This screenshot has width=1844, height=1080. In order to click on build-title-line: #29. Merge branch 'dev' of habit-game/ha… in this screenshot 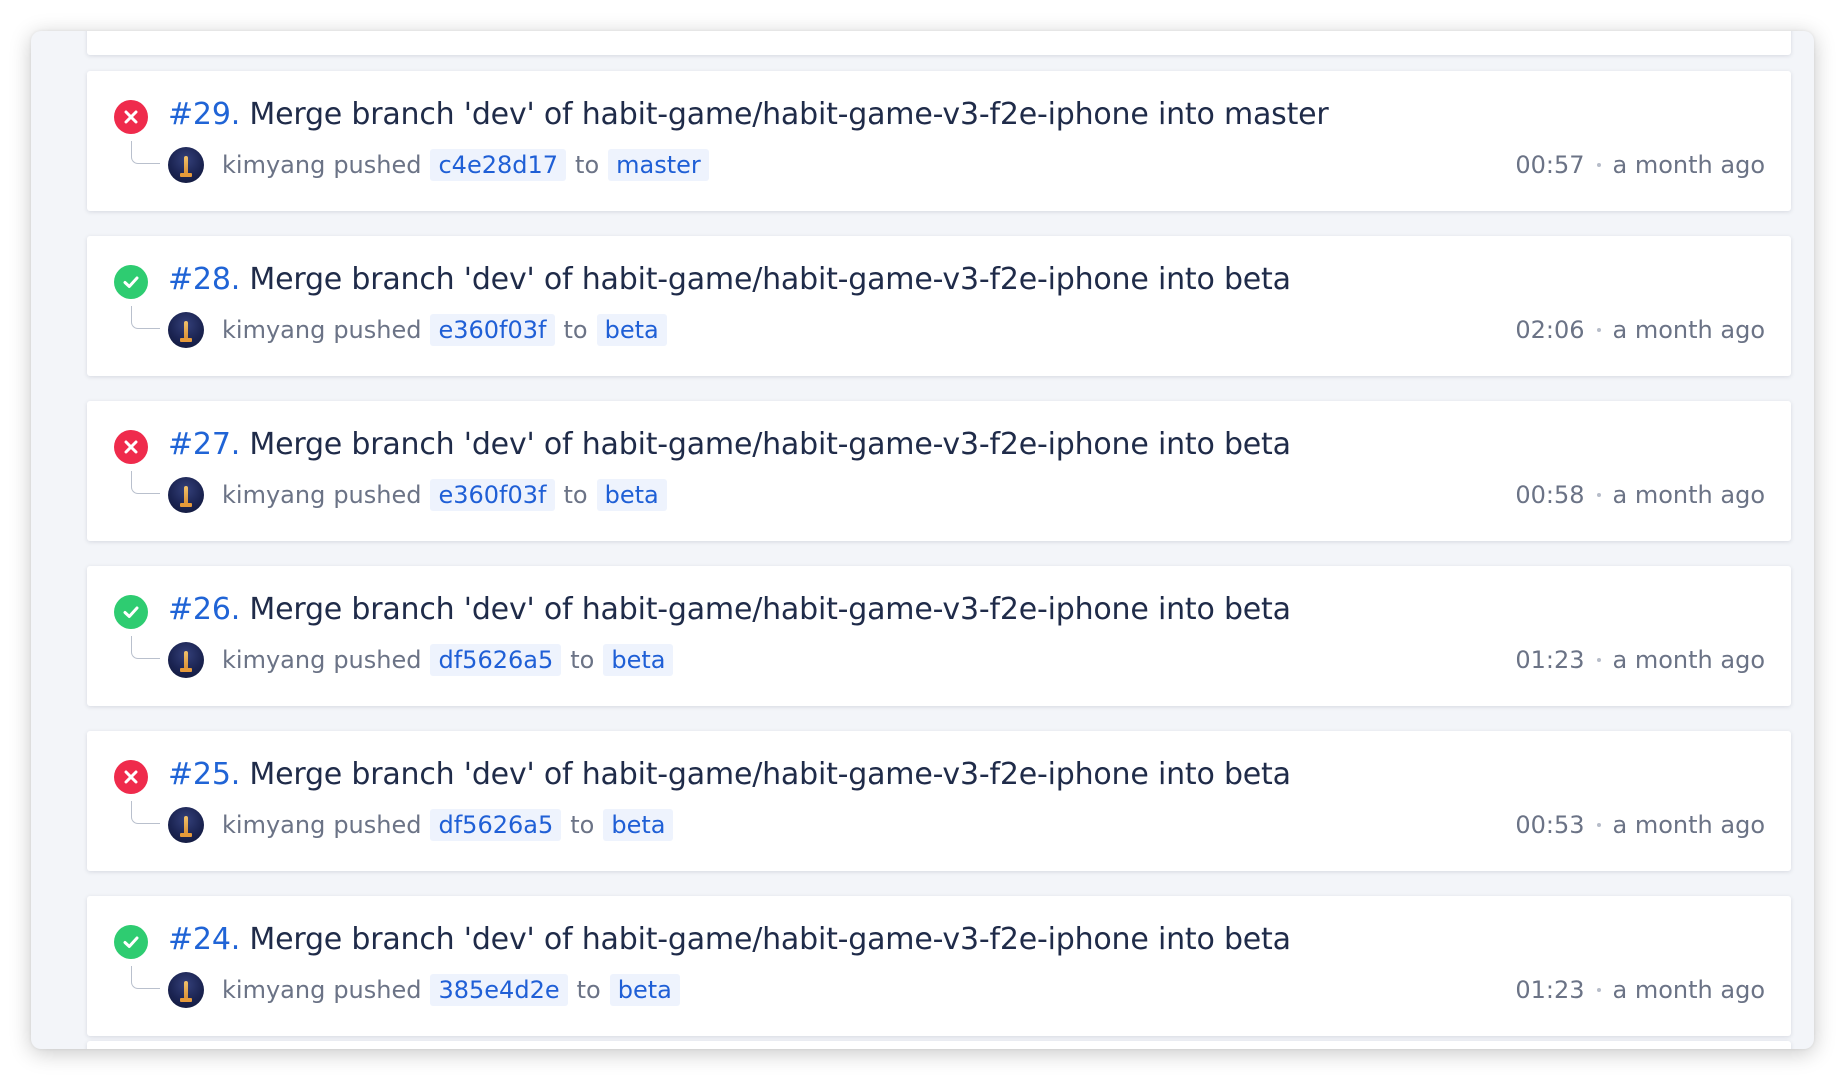, I will do `click(748, 115)`.